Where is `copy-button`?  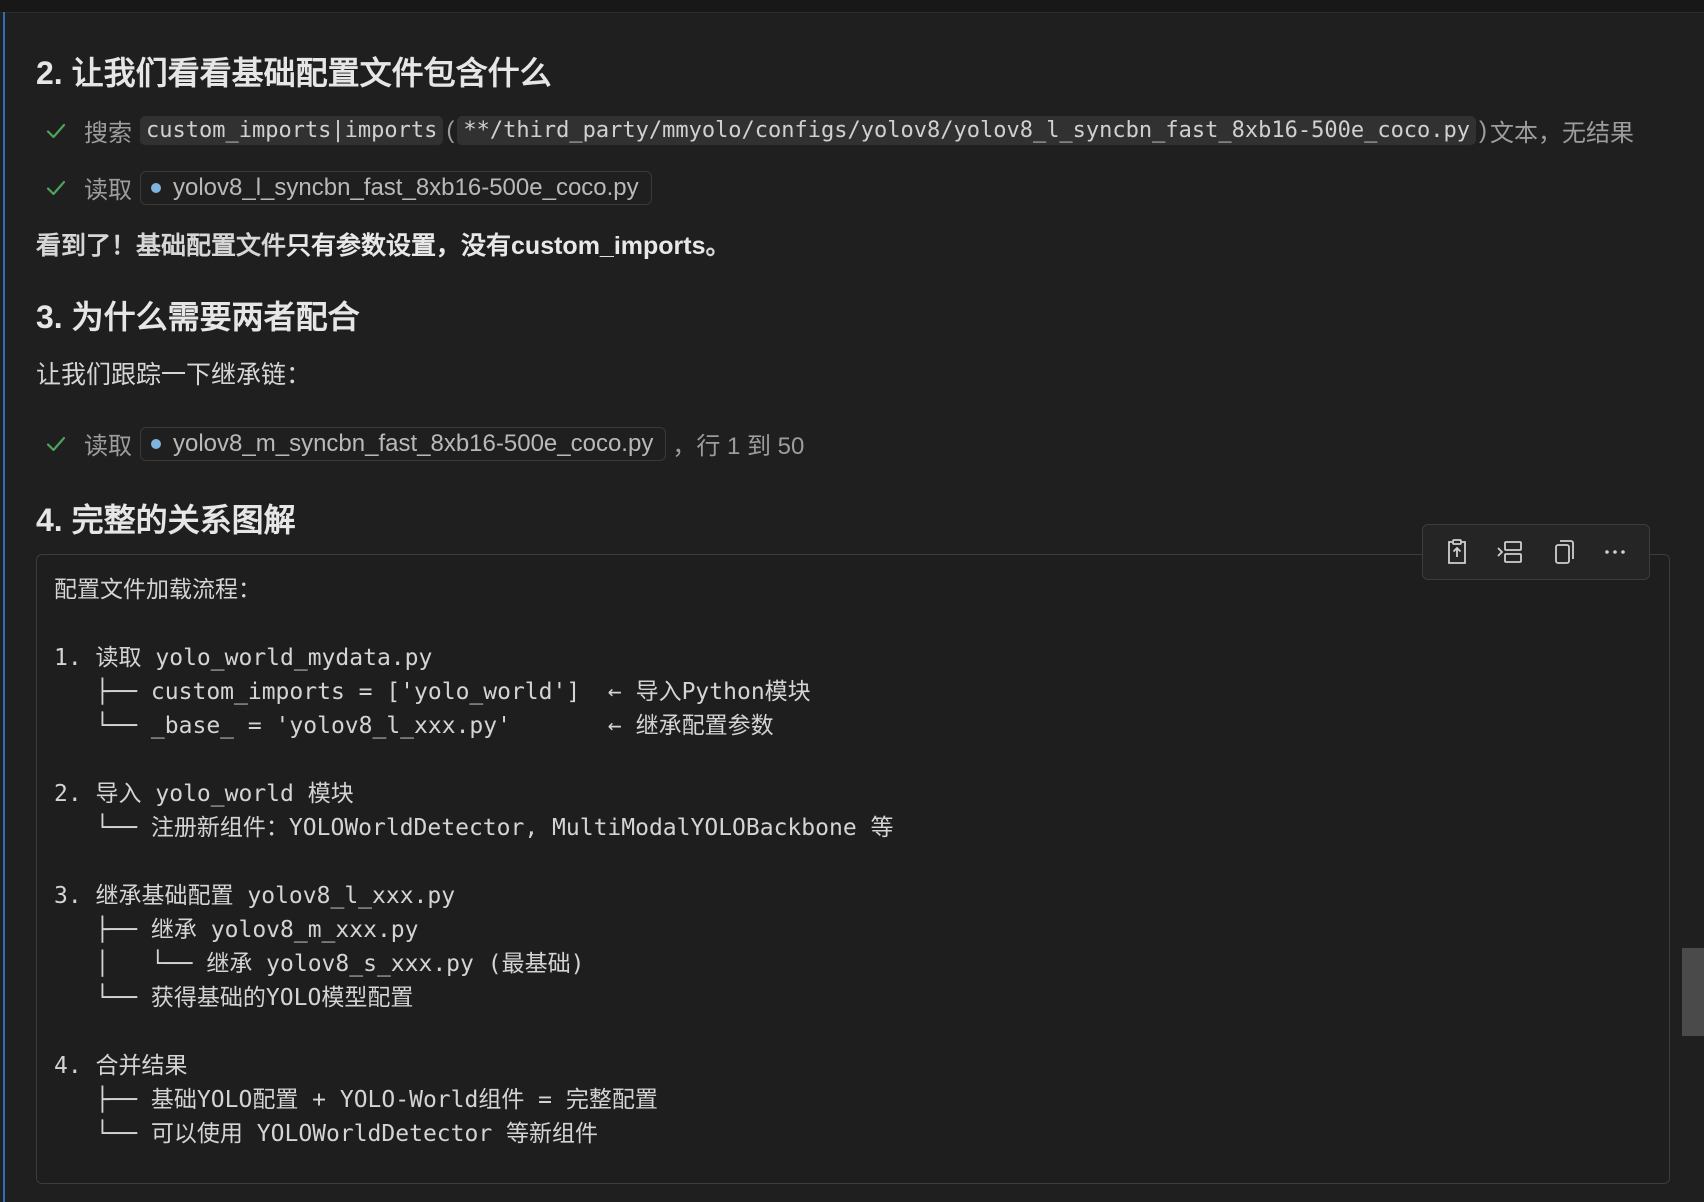 copy-button is located at coordinates (1562, 552).